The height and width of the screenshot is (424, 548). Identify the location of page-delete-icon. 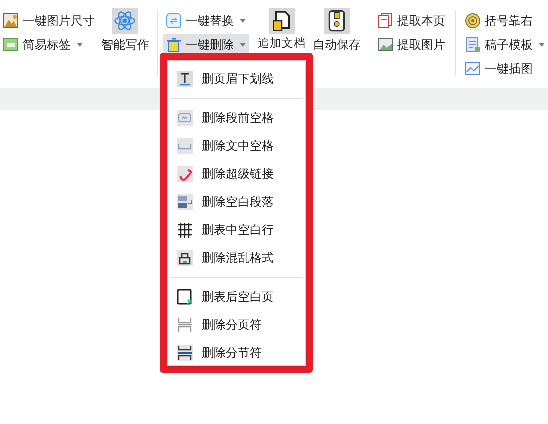
(185, 297).